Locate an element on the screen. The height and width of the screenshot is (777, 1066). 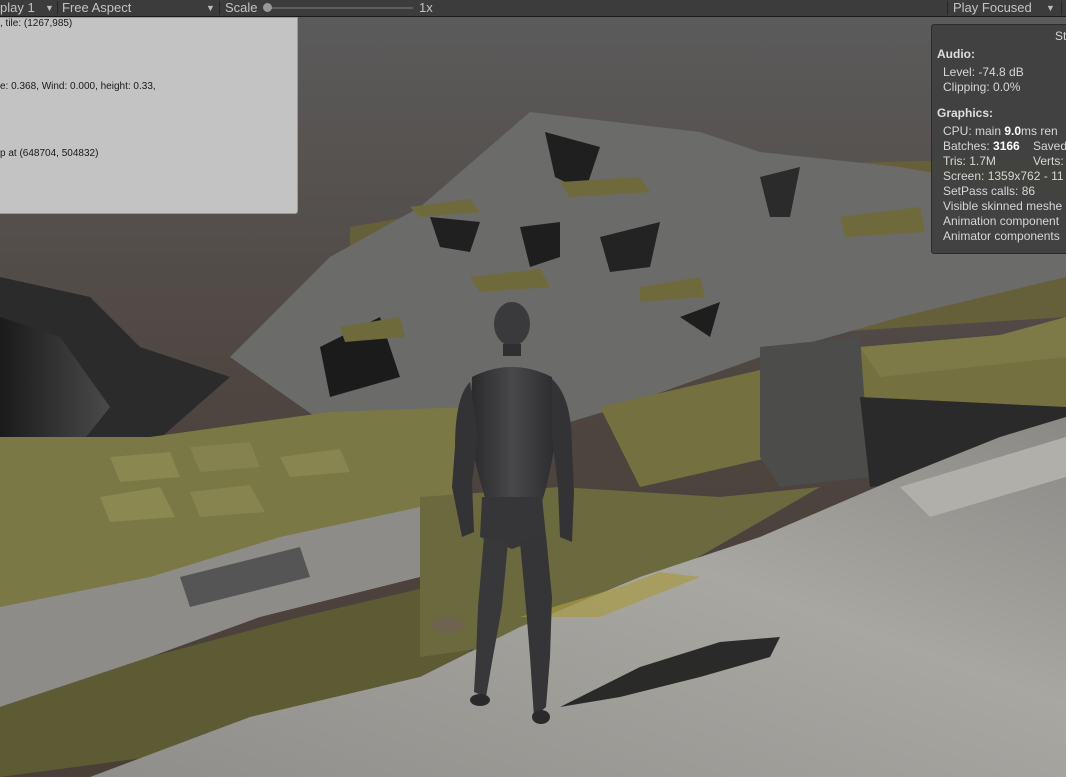
animator-components-stat: Animator components is located at coordinates (1001, 236).